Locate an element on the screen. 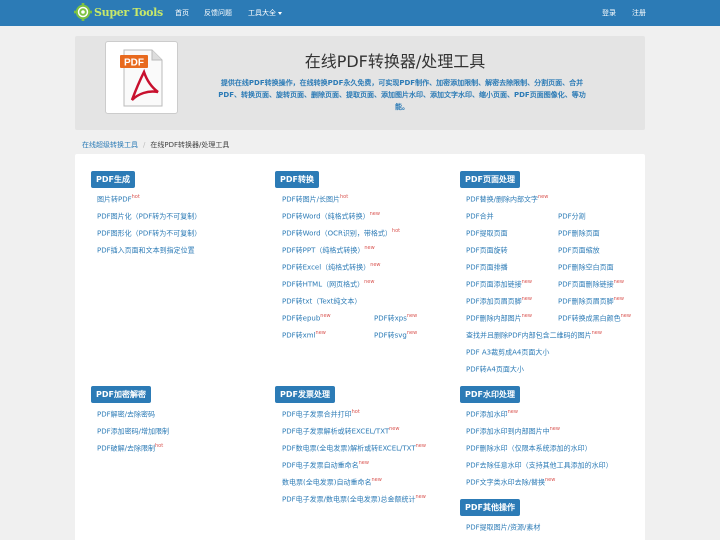  desc-line: 能。 is located at coordinates (402, 107).